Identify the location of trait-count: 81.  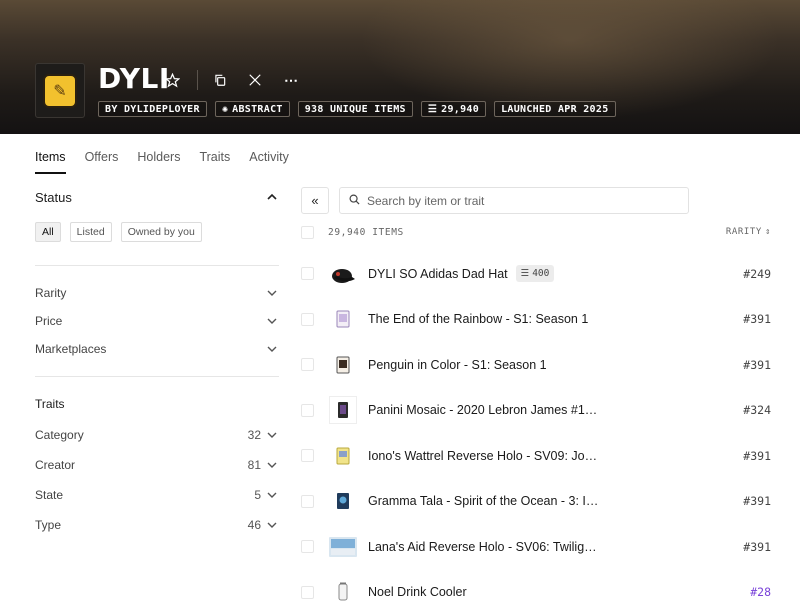
(254, 465).